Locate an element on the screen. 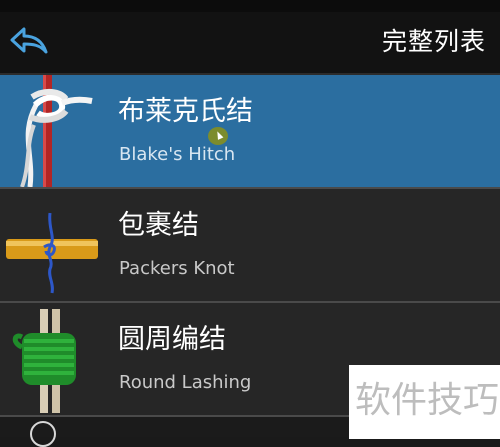 Image resolution: width=500 pixels, height=447 pixels. item-title: 布莱克氏结 is located at coordinates (185, 111).